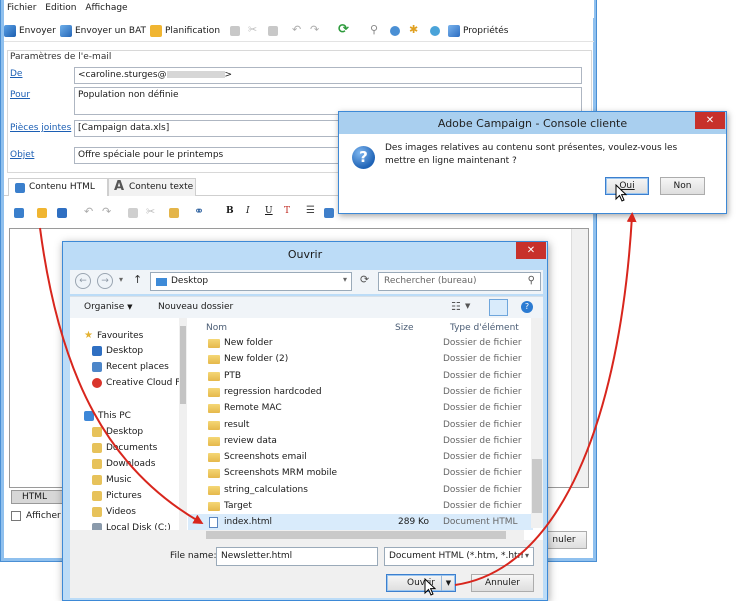 This screenshot has width=750, height=601. What do you see at coordinates (185, 31) in the screenshot?
I see `schedule-button: Planification` at bounding box center [185, 31].